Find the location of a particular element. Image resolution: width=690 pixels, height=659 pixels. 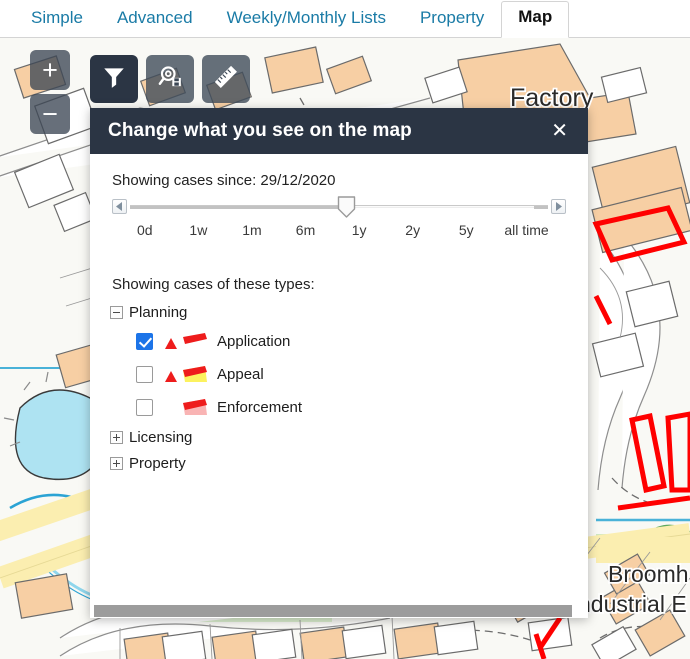

filter-icon is located at coordinates (114, 79).